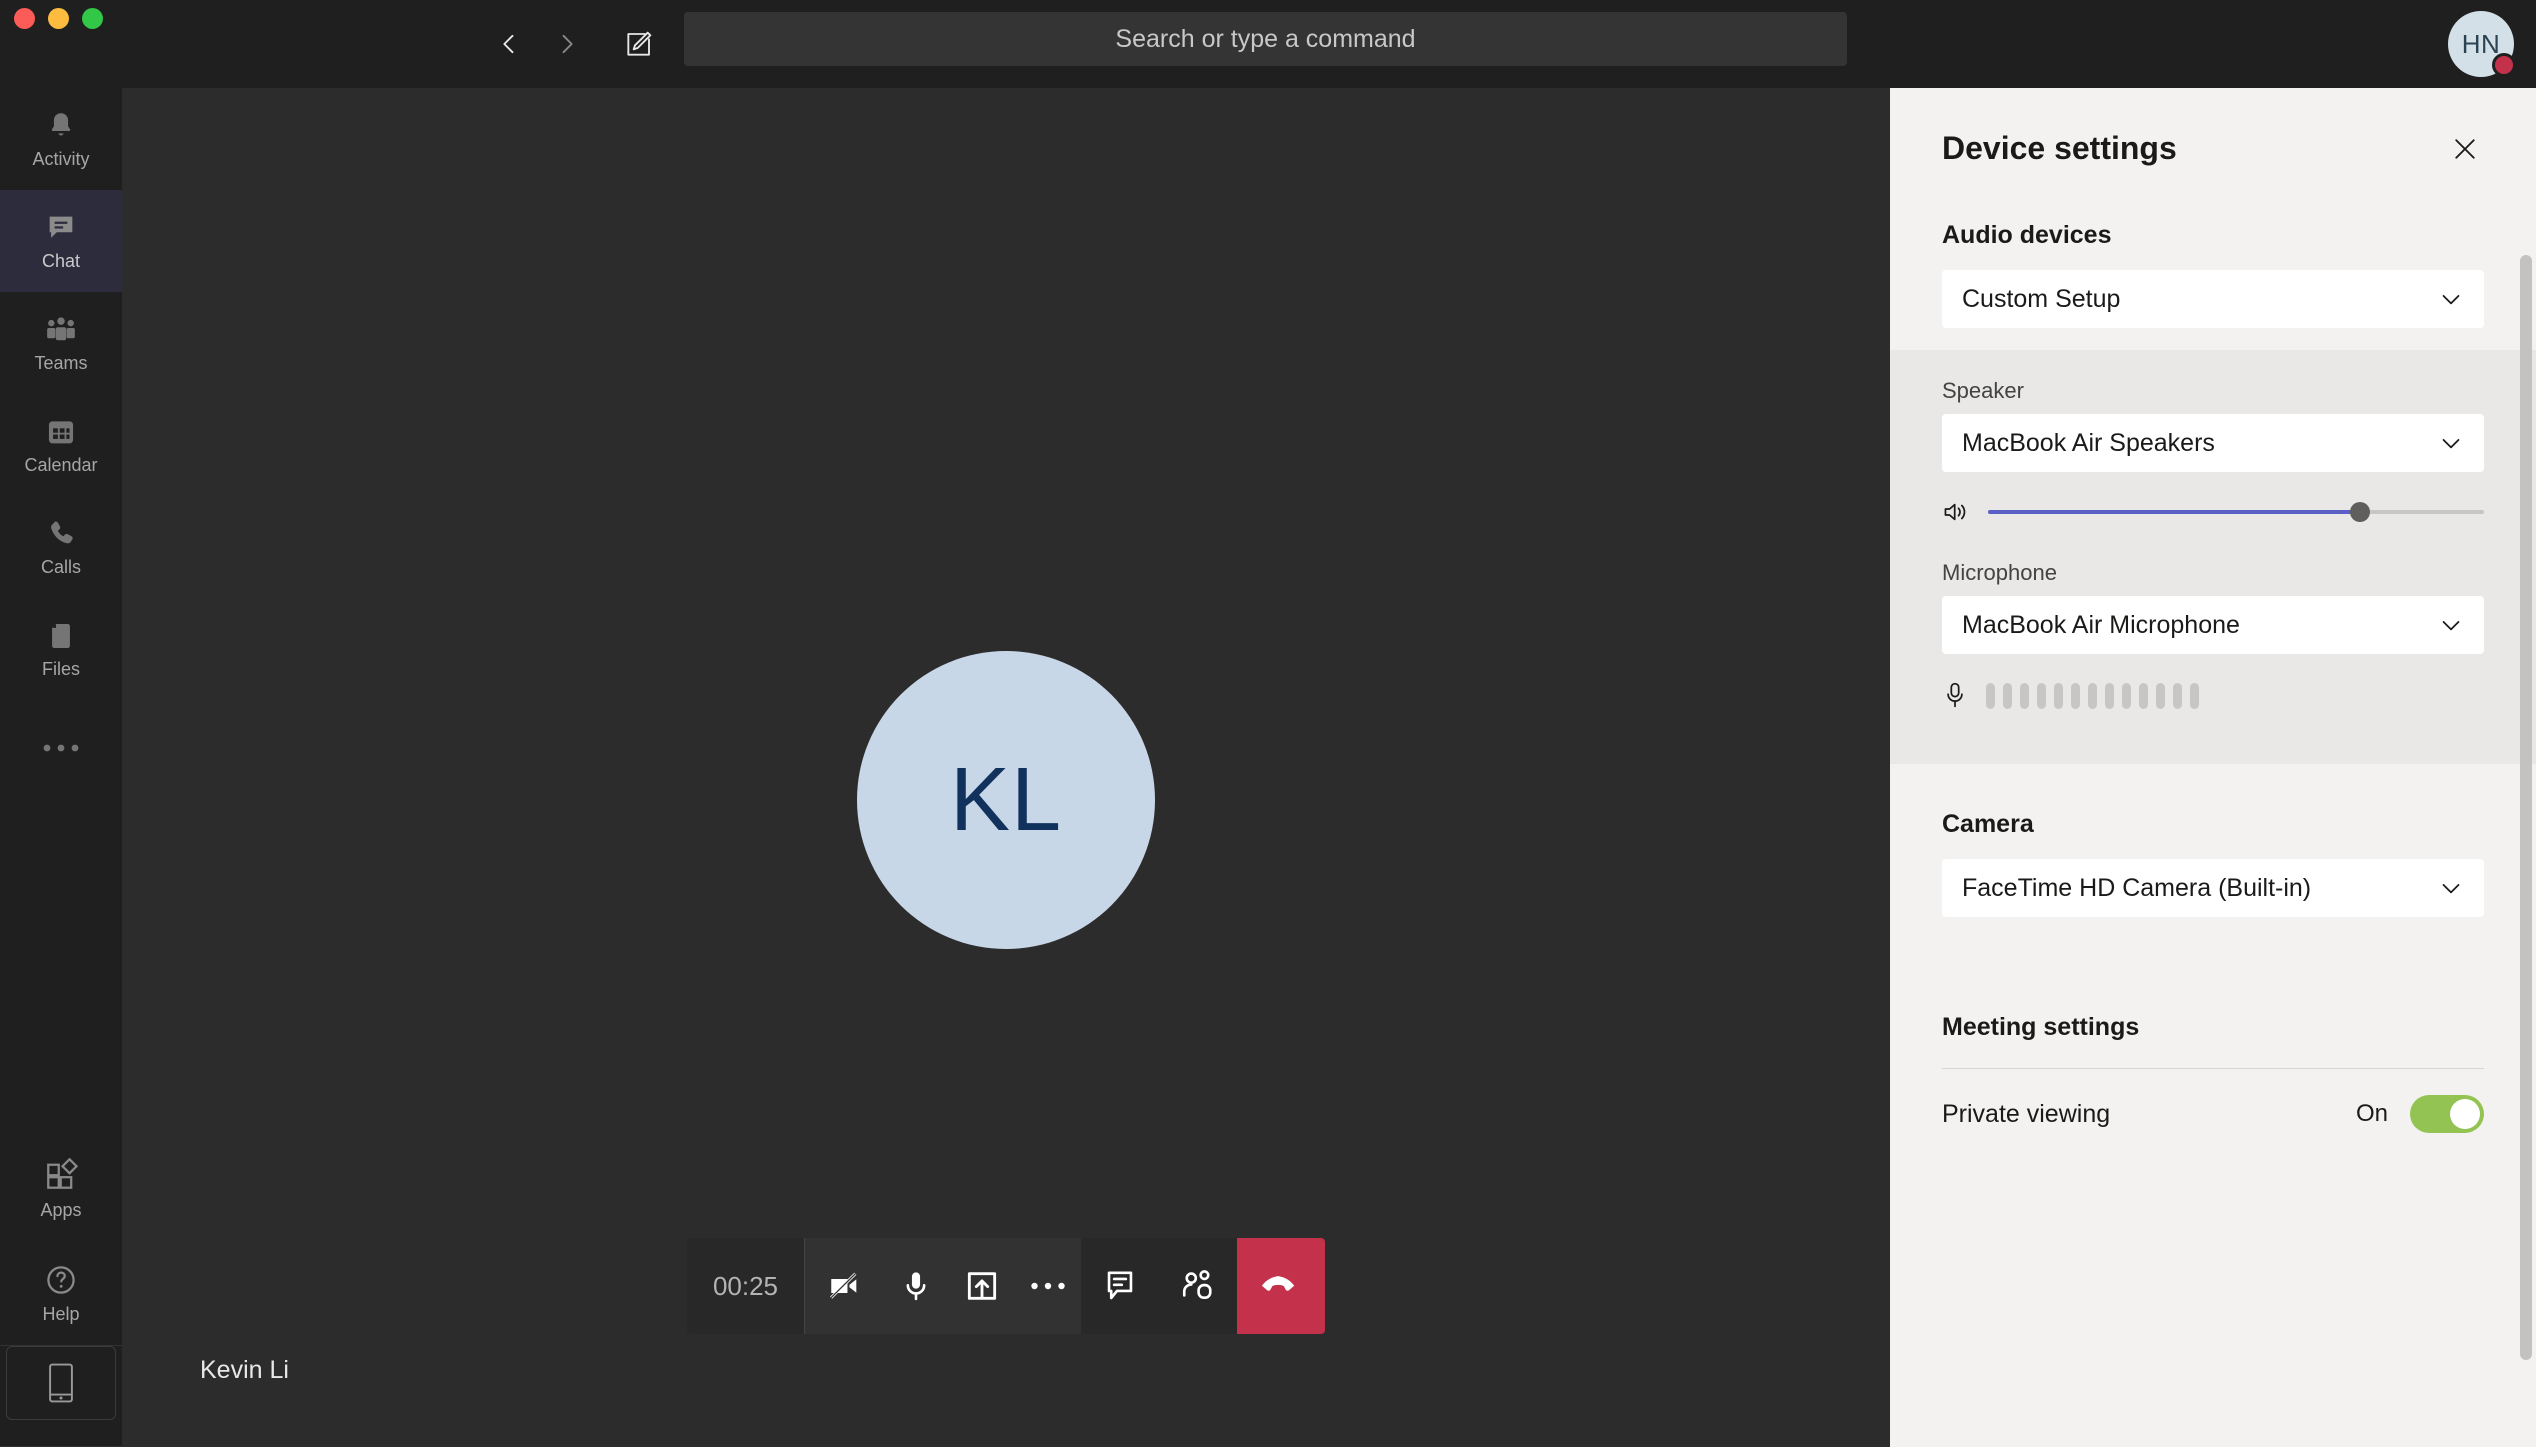  Describe the element at coordinates (61, 431) in the screenshot. I see `calendar-icon` at that location.